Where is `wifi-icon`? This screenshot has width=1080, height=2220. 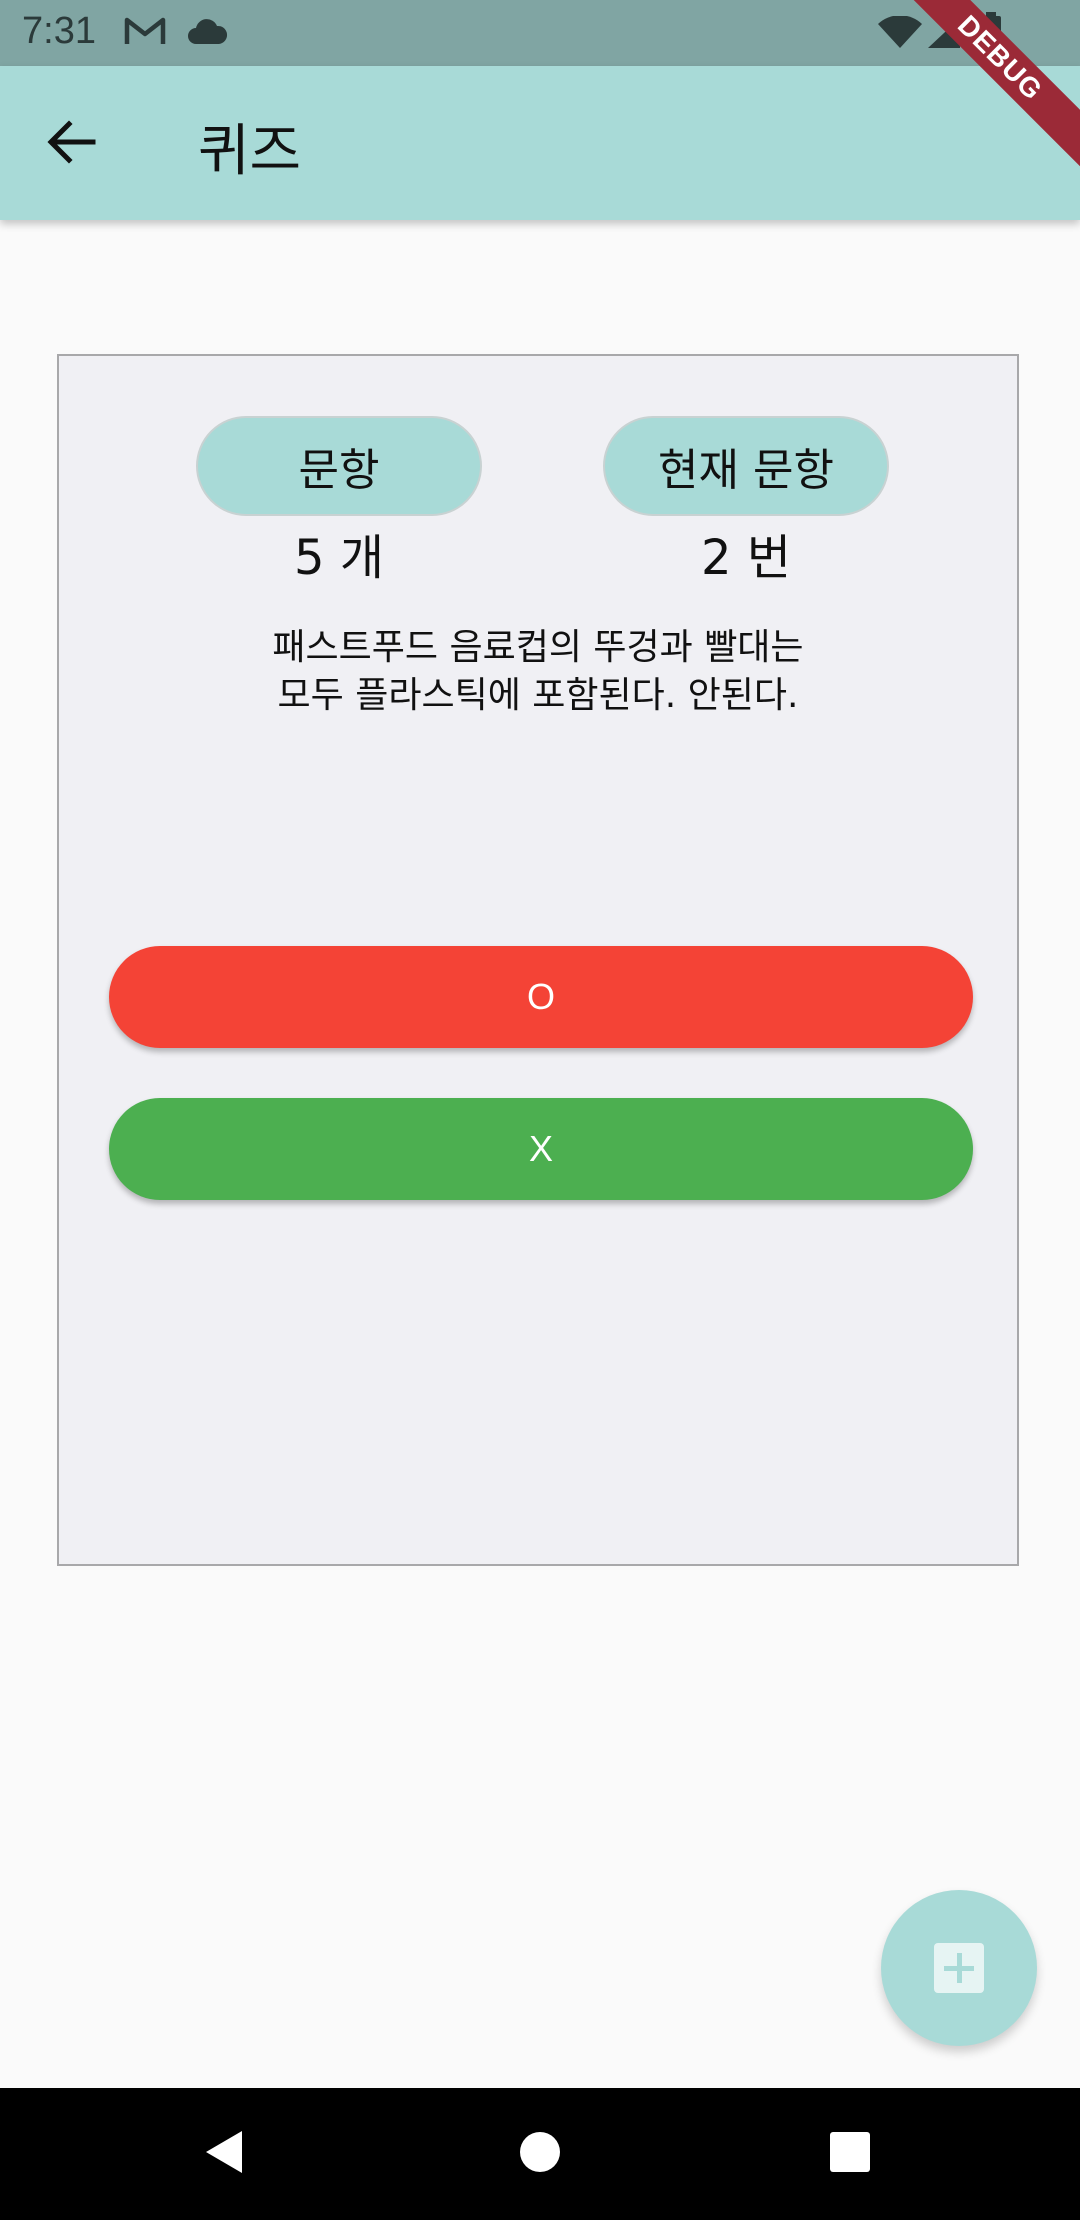 wifi-icon is located at coordinates (900, 34).